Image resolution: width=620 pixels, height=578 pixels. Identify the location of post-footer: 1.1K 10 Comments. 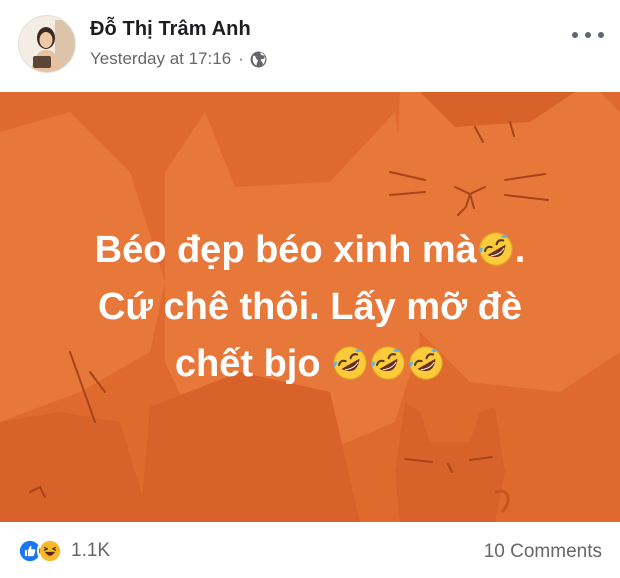
(310, 550).